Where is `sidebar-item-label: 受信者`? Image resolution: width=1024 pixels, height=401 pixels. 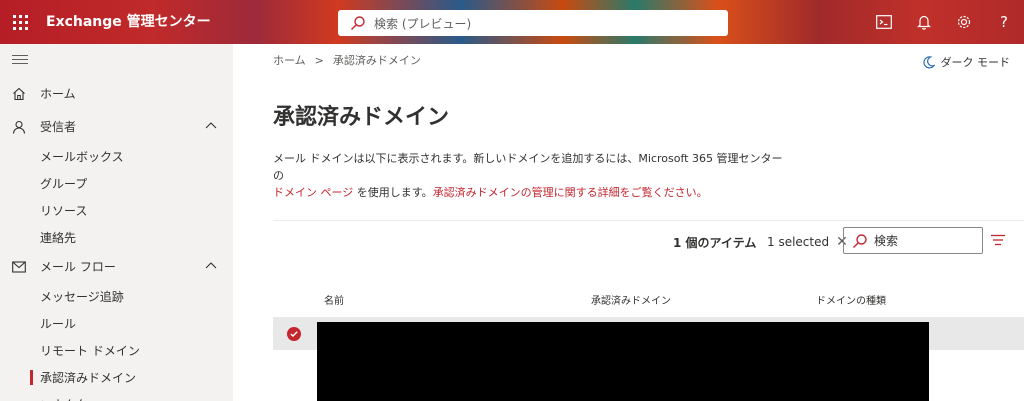 sidebar-item-label: 受信者 is located at coordinates (58, 127).